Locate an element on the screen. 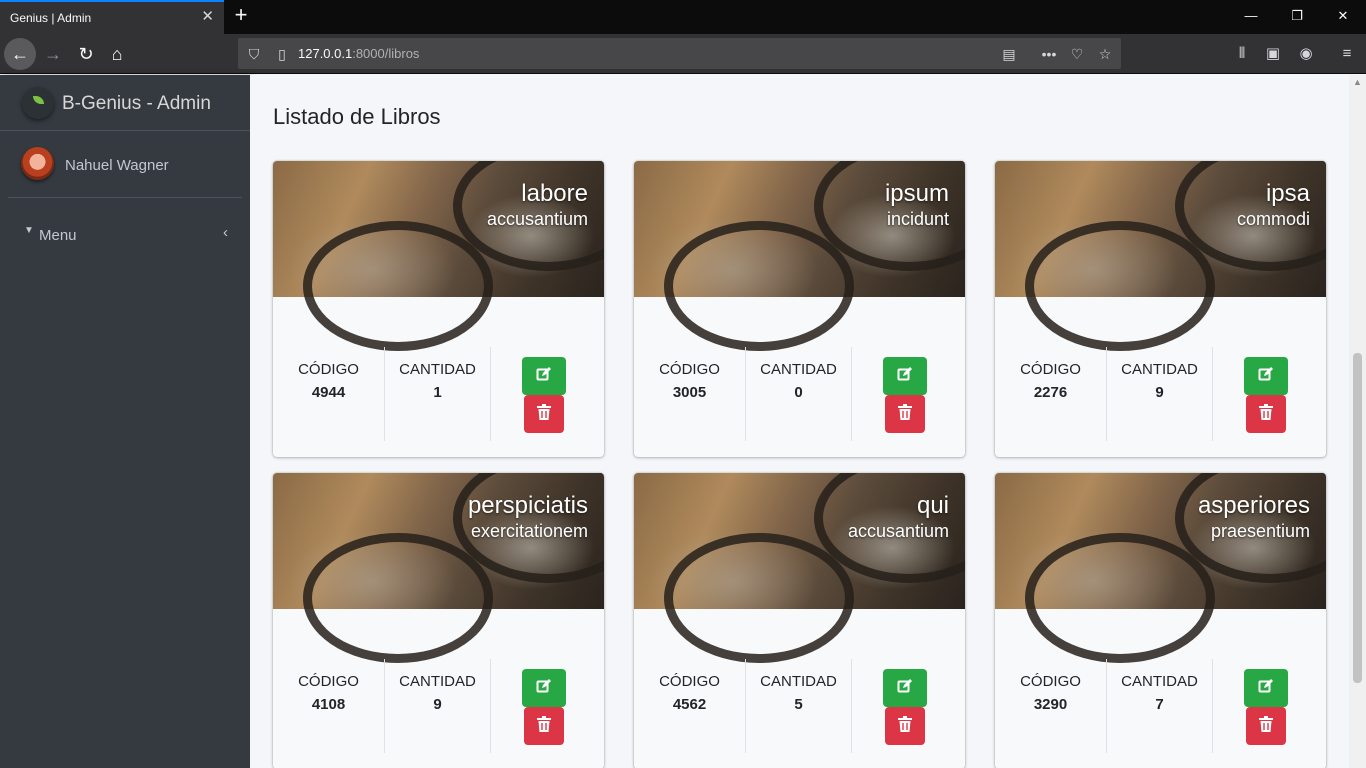 This screenshot has height=768, width=1366. minimize-icon: — is located at coordinates (1251, 17).